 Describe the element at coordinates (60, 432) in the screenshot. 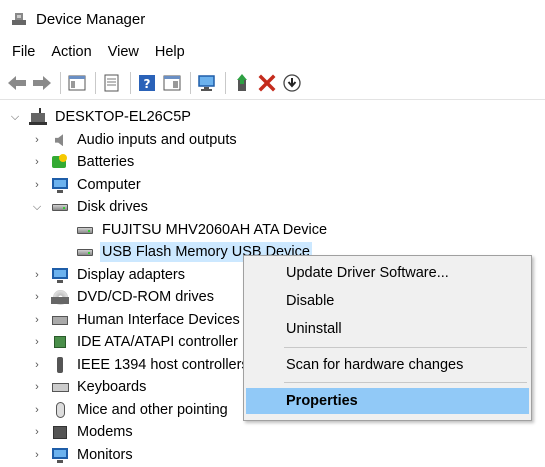

I see `modem-icon` at that location.